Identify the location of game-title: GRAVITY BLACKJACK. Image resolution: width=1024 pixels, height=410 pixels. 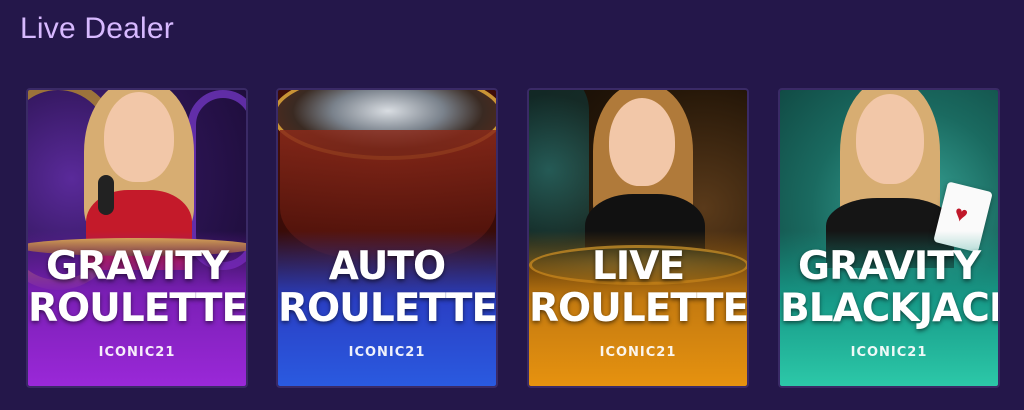
(889, 288).